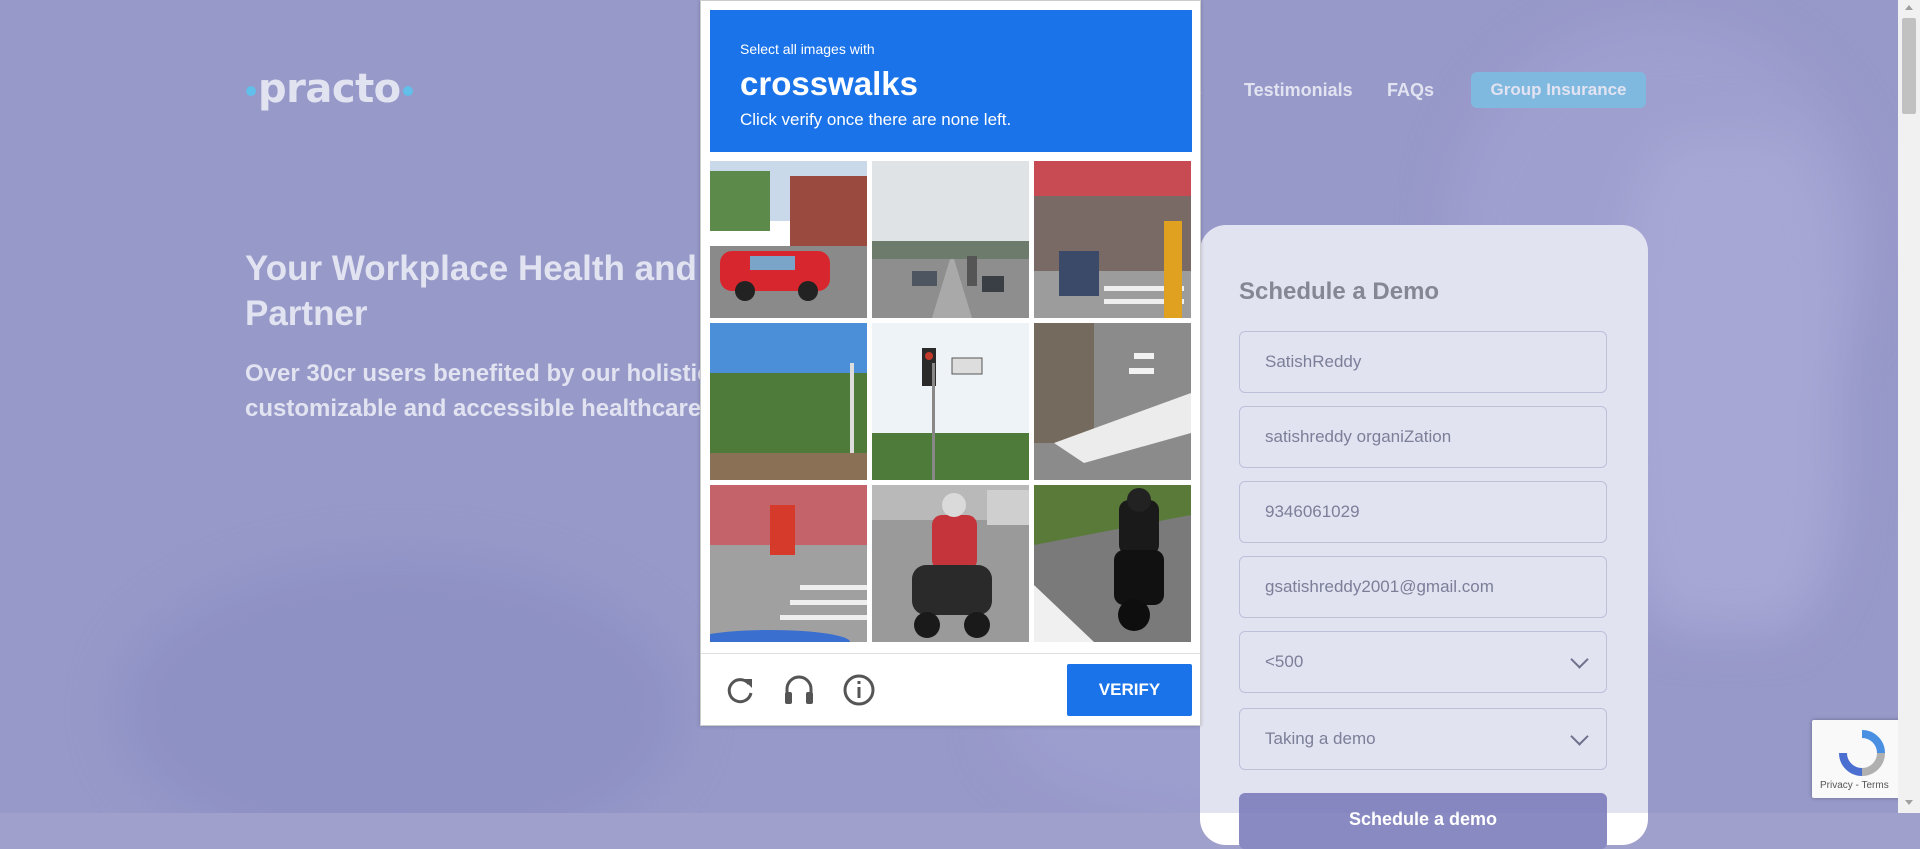  Describe the element at coordinates (950, 653) in the screenshot. I see `captcha-footer-divider` at that location.